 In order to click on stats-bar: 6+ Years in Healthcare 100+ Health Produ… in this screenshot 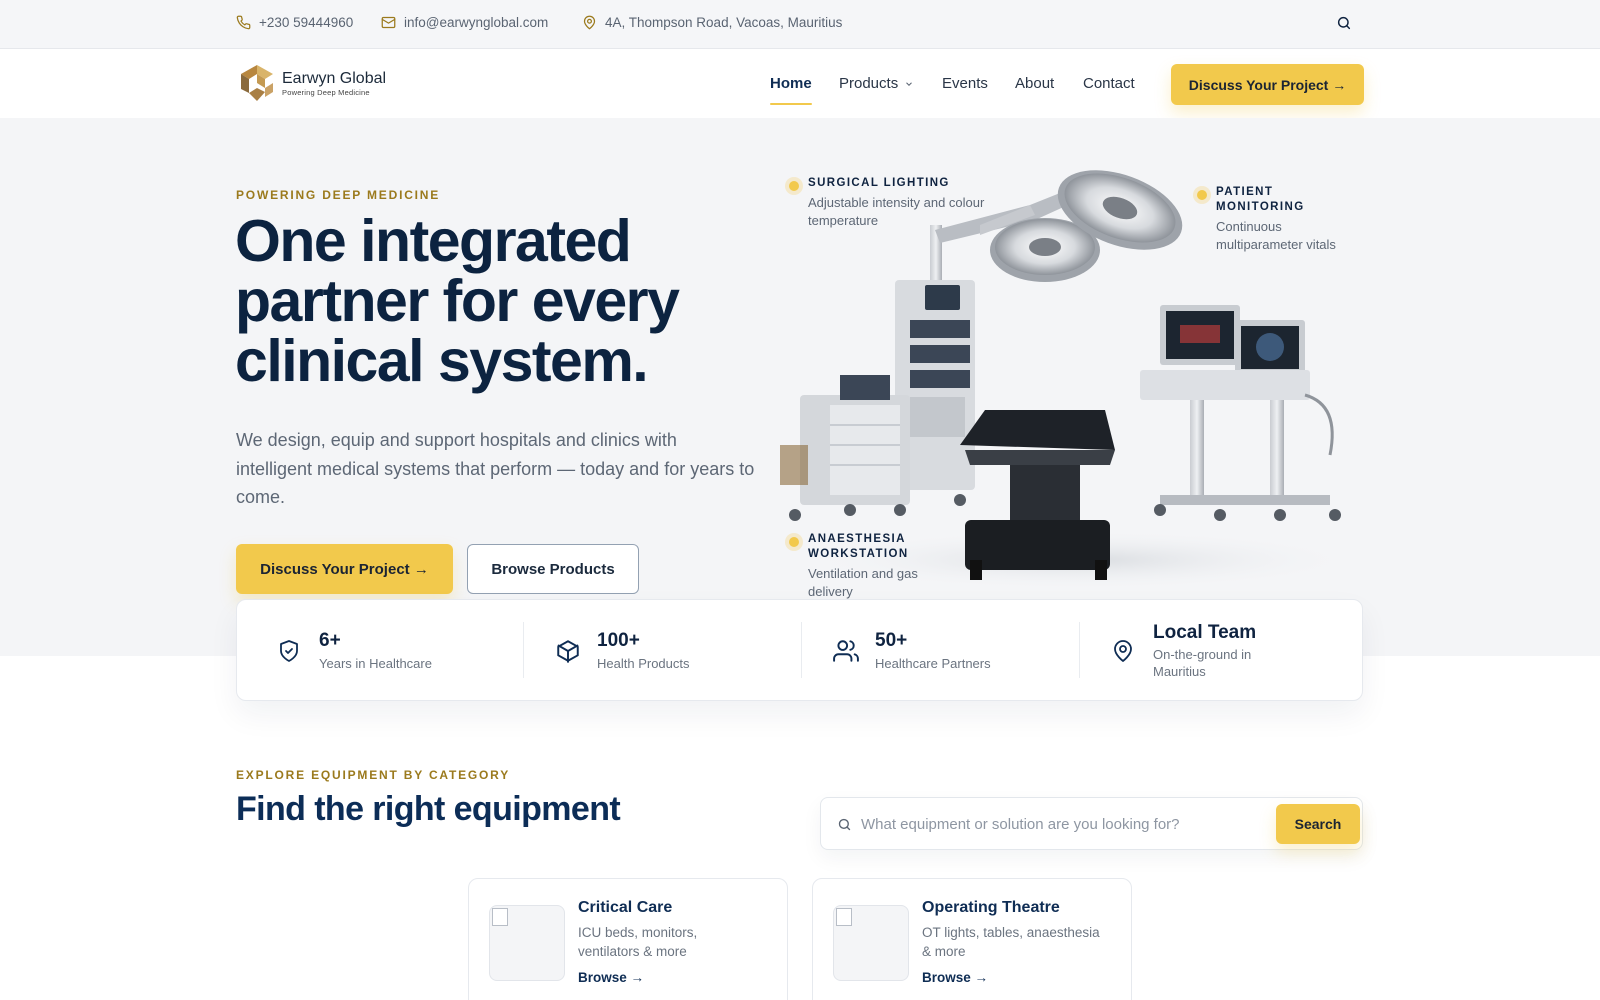, I will do `click(799, 650)`.